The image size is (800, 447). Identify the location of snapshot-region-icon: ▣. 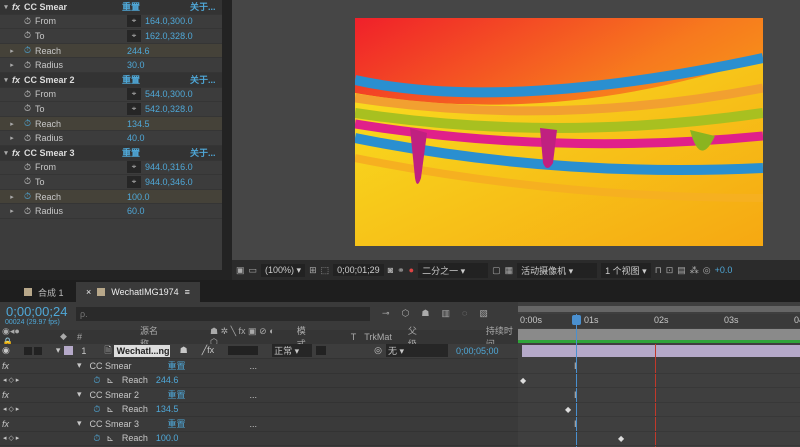
(240, 270).